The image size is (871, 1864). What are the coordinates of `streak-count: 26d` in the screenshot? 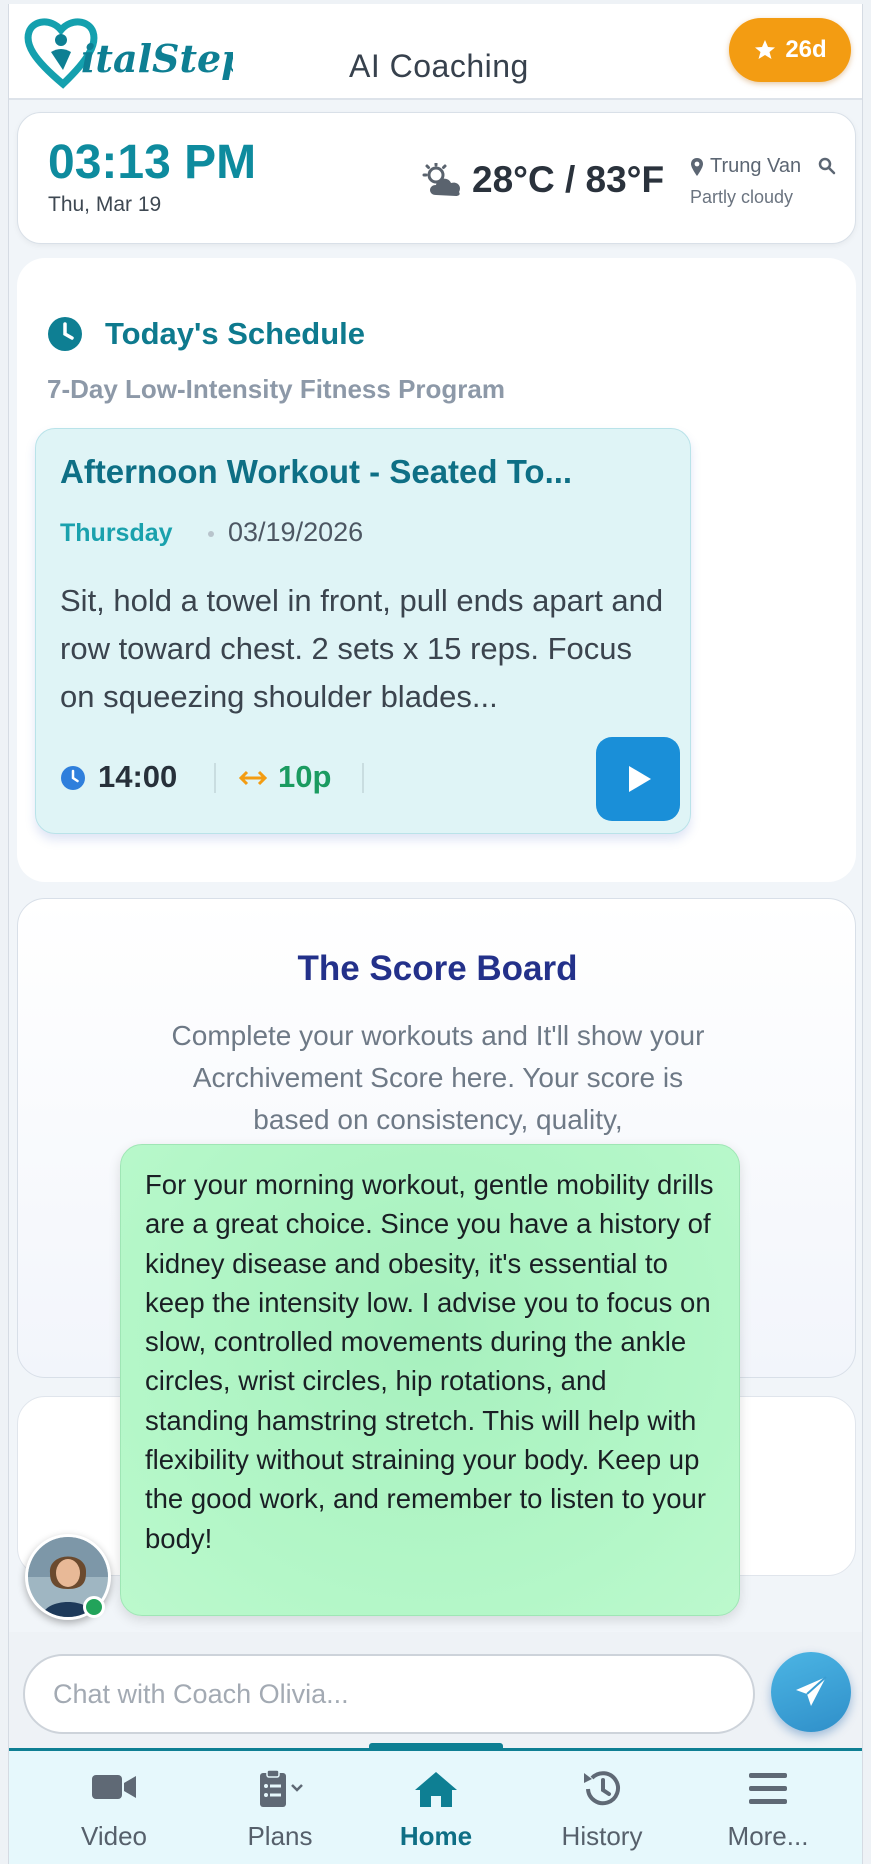 It's located at (806, 49).